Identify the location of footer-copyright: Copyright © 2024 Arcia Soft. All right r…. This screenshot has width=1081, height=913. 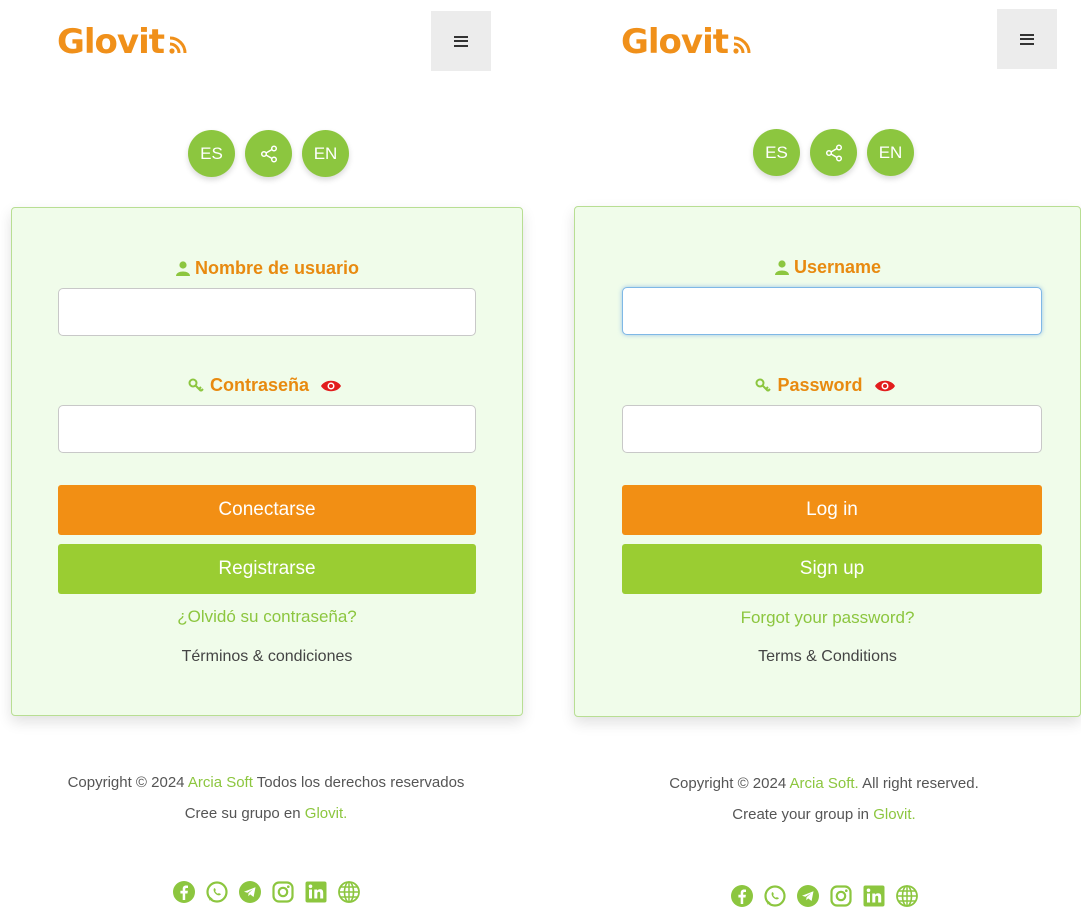
(822, 783).